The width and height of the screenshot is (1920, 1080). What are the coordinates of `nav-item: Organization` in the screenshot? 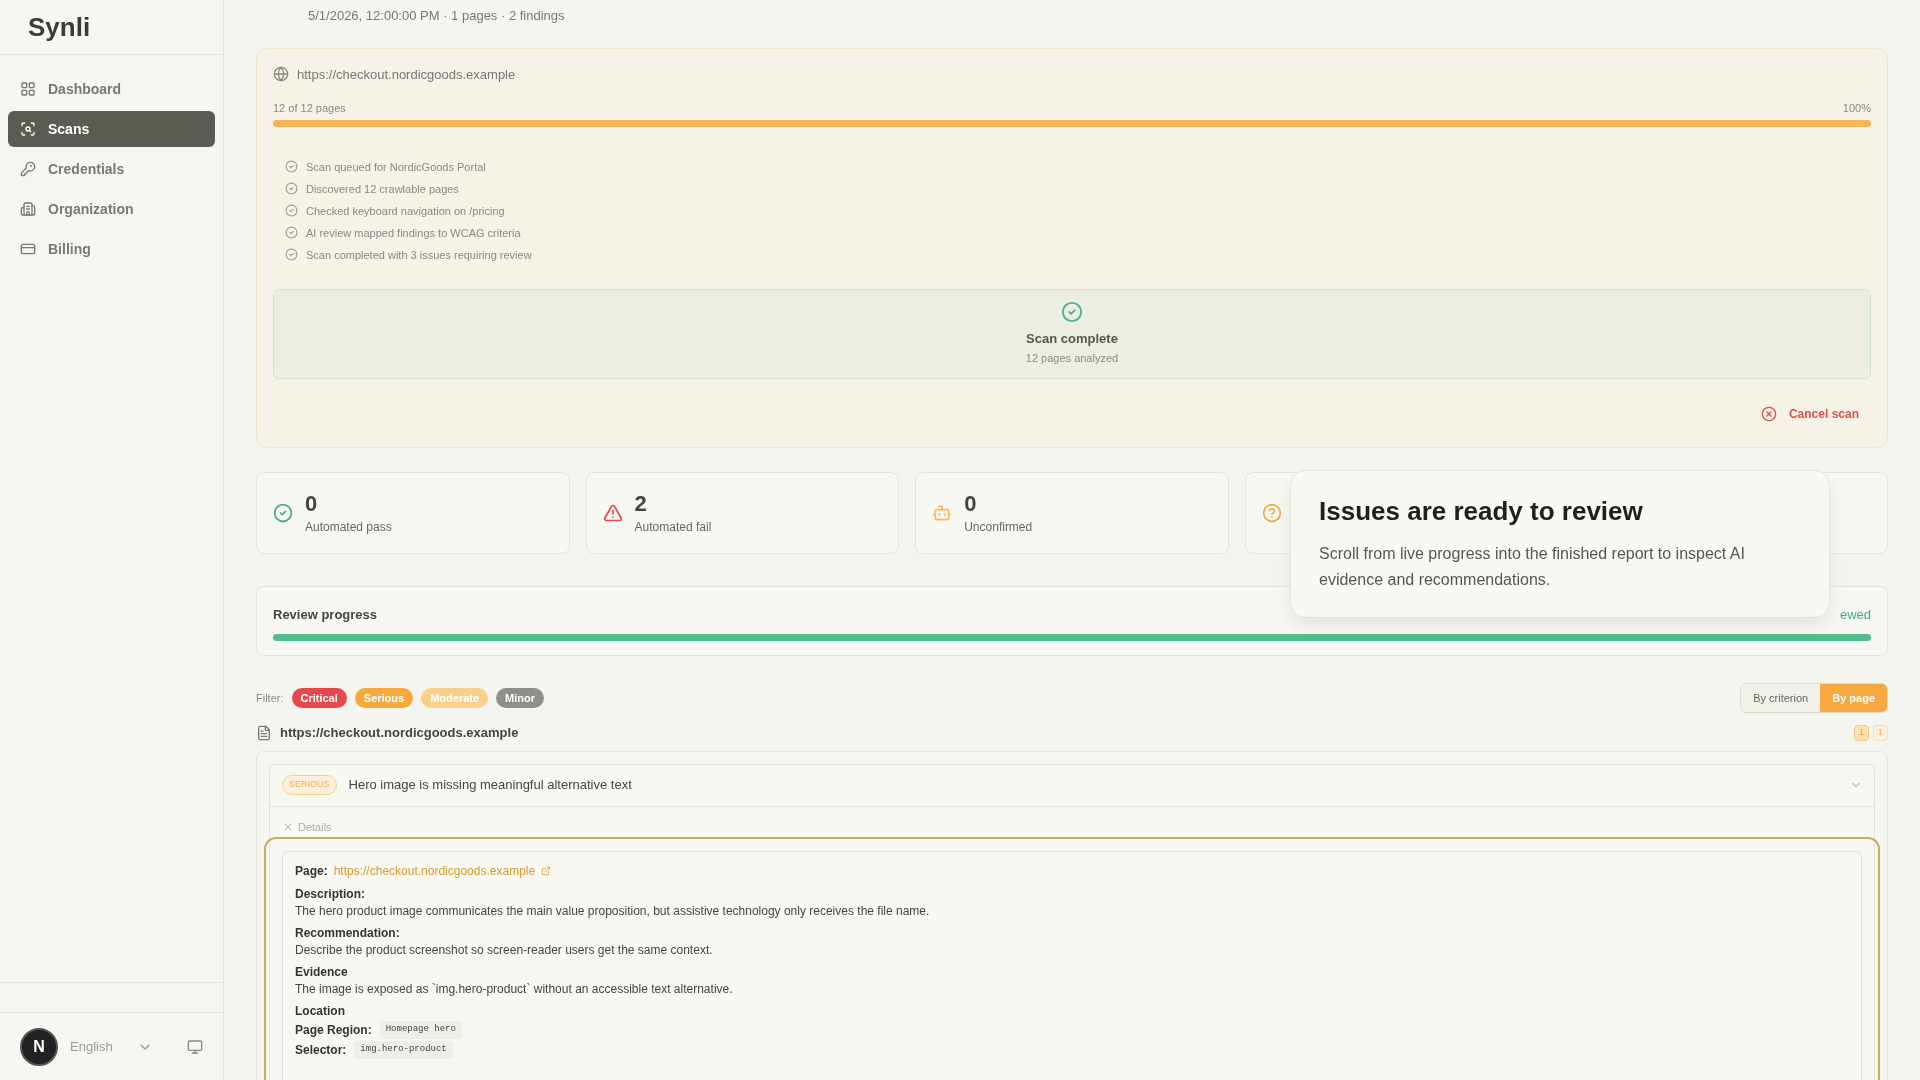 It's located at (111, 209).